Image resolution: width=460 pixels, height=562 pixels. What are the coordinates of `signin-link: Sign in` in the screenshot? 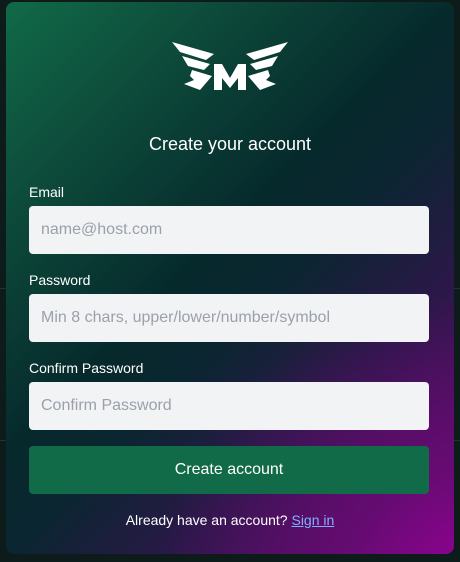 It's located at (312, 520).